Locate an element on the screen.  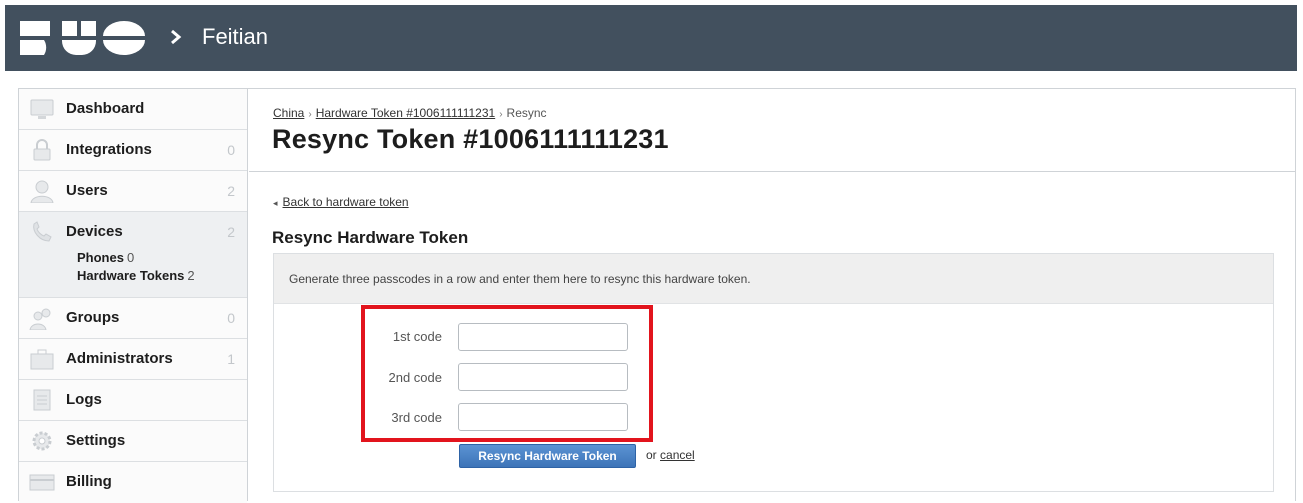
briefcase-icon is located at coordinates (42, 359).